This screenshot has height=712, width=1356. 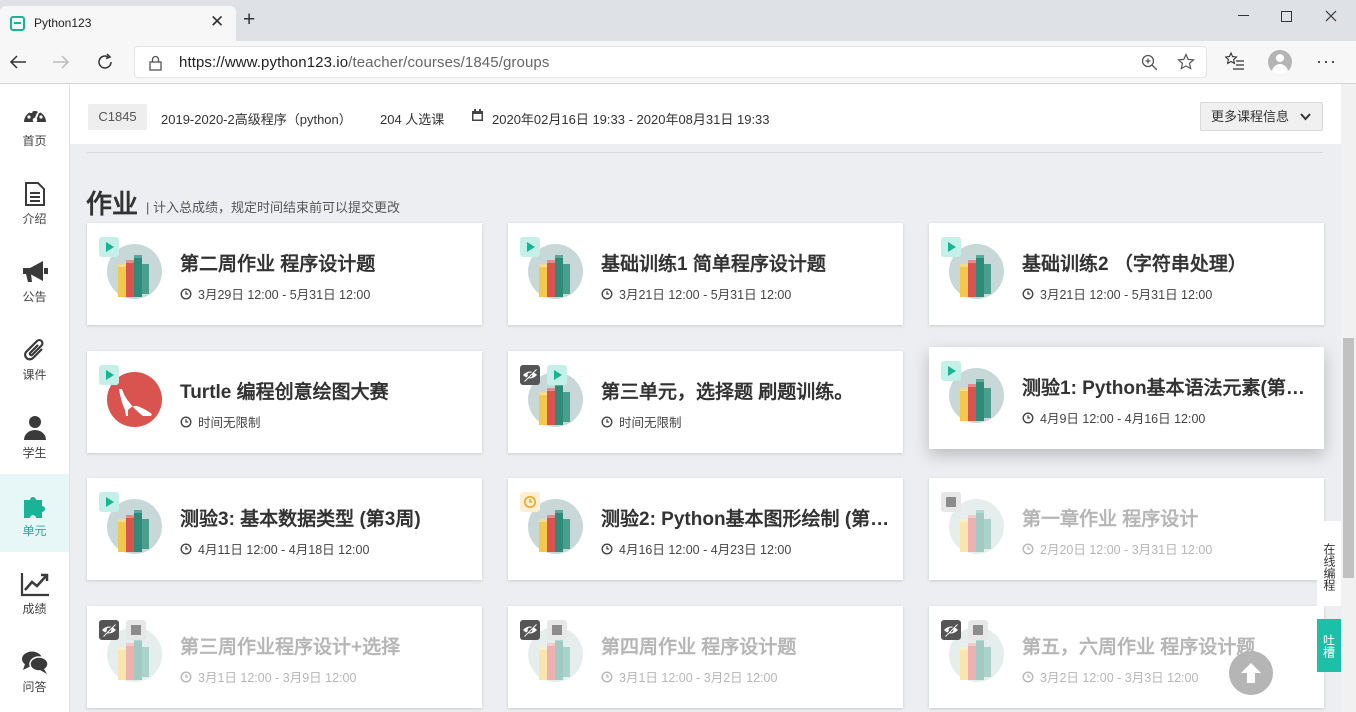 I want to click on assignment-title: 第二周作业 程序设计题, so click(x=325, y=262).